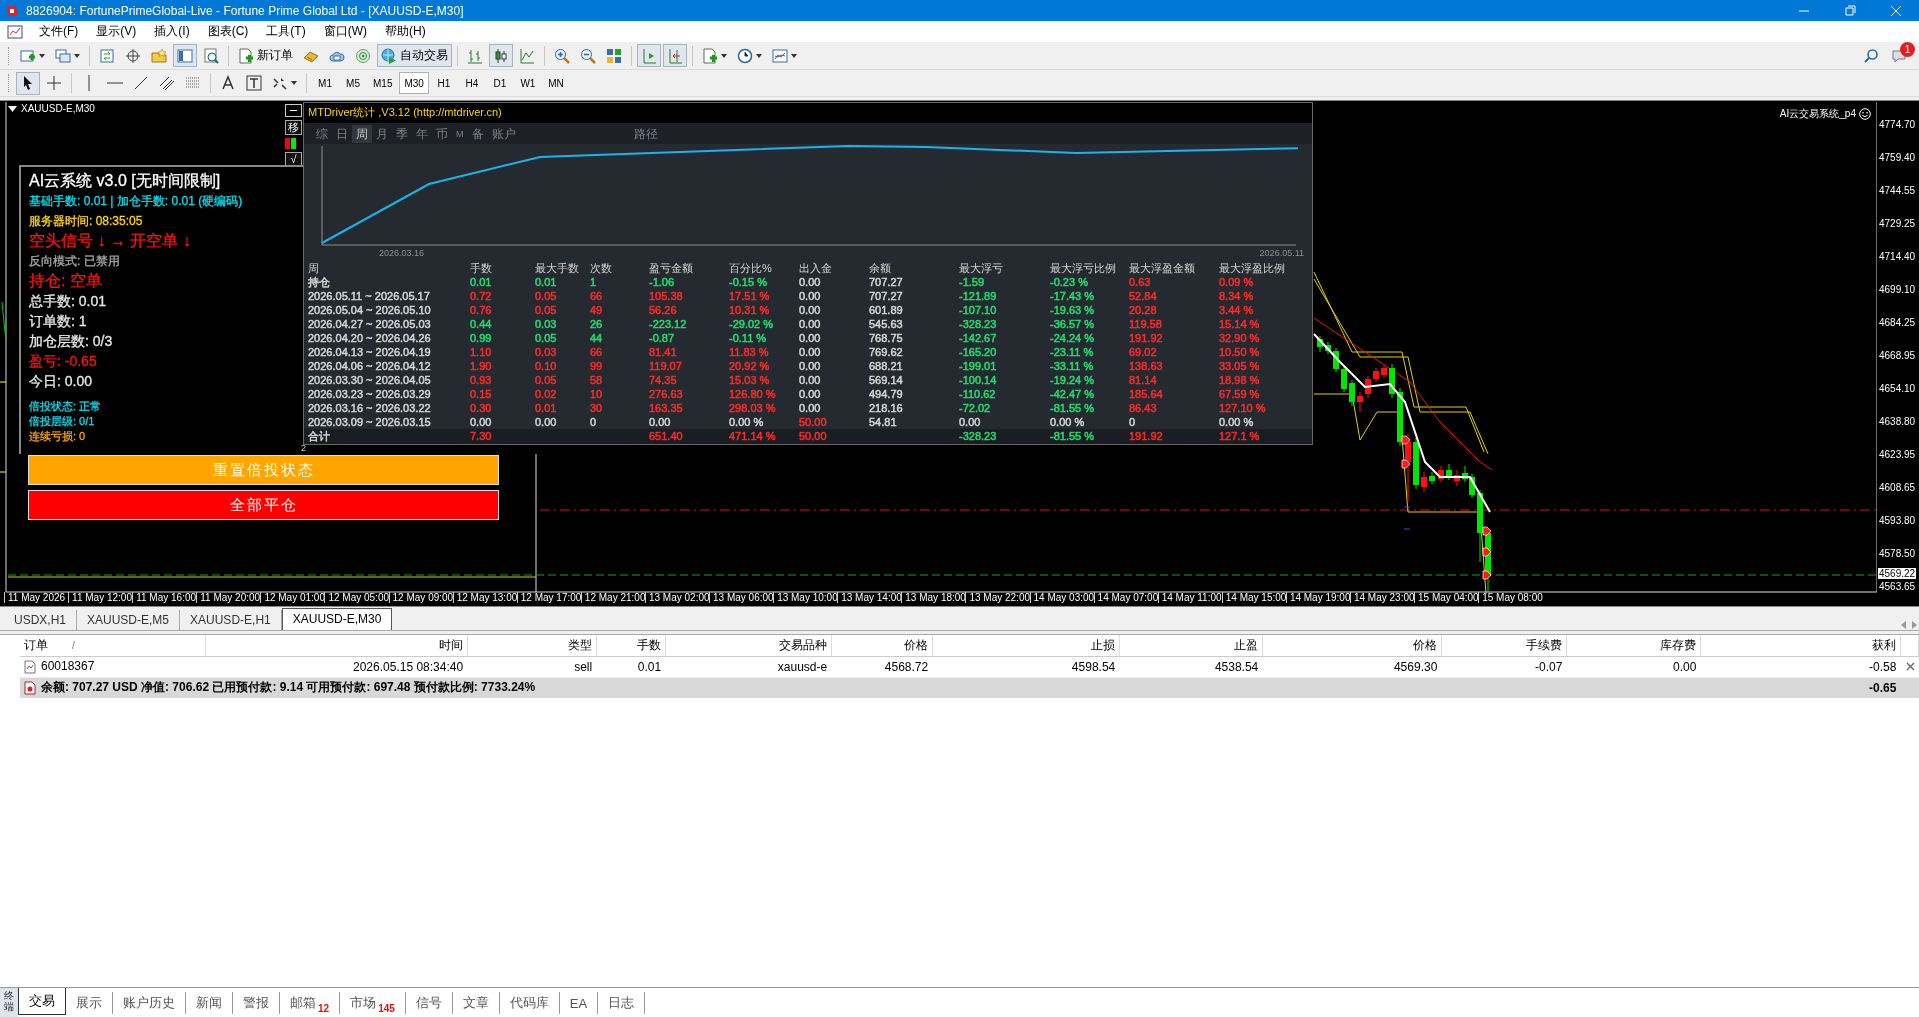 The image size is (1919, 1017). Describe the element at coordinates (15, 31) in the screenshot. I see `chart-window-icon` at that location.